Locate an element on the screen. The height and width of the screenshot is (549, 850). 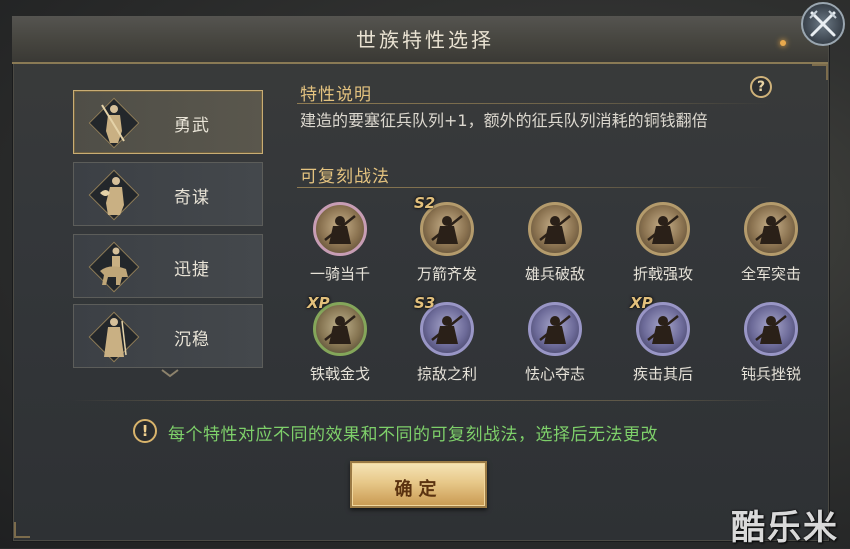
tactic-item: 雄兵破敌 is located at coordinates (554, 252).